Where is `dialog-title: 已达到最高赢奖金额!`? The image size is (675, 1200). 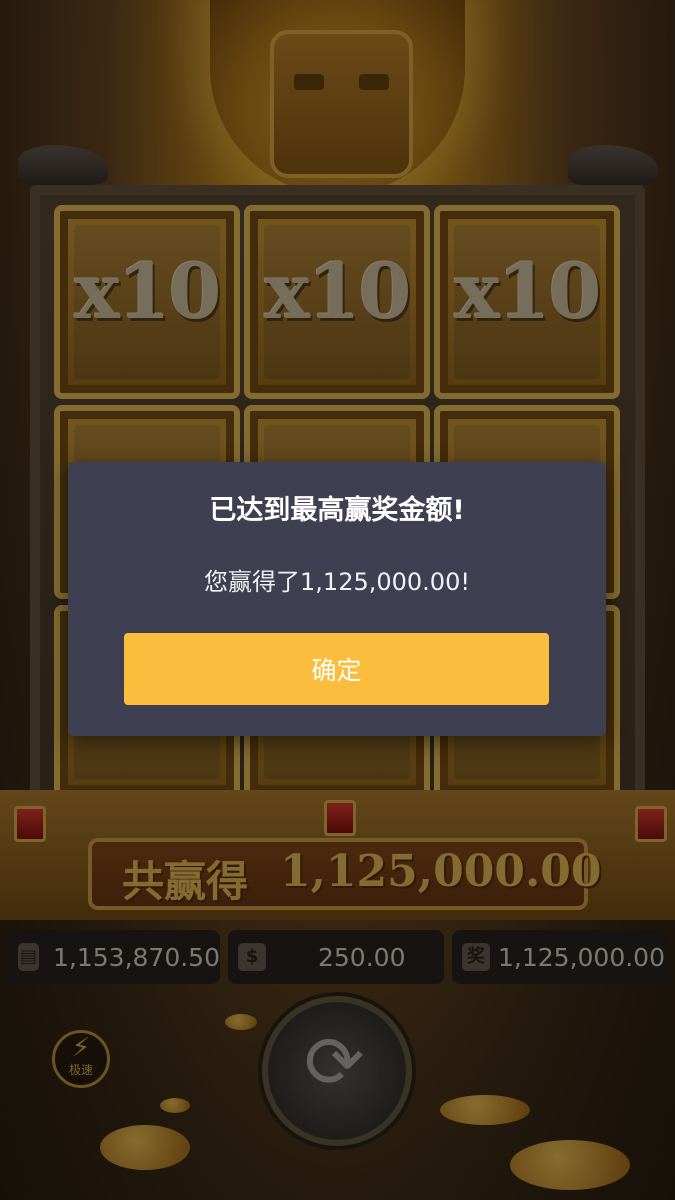 dialog-title: 已达到最高赢奖金额! is located at coordinates (337, 510).